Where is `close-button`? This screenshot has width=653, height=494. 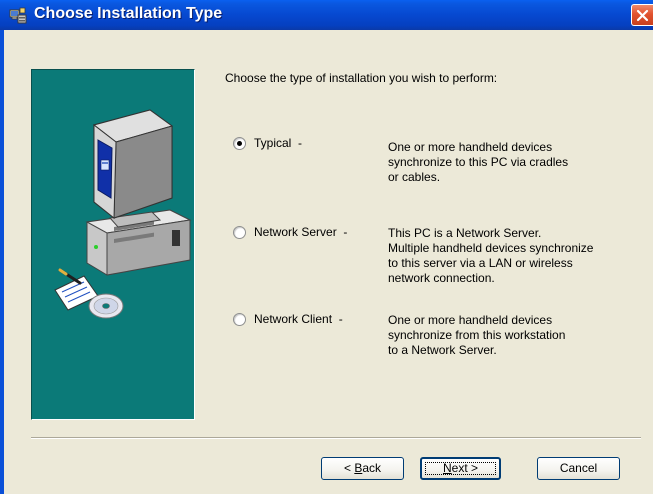
close-button is located at coordinates (642, 15).